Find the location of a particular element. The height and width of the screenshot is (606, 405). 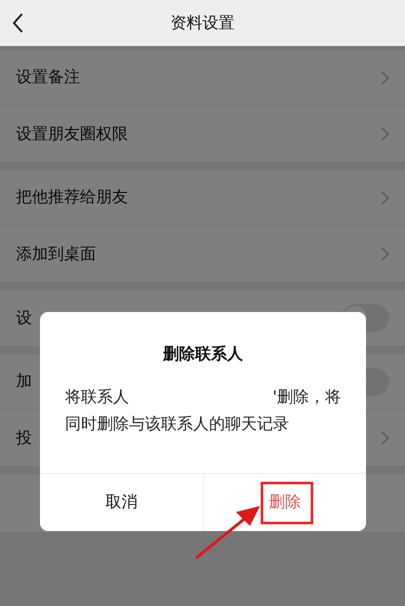

item-label: 添加到桌面 is located at coordinates (56, 254).